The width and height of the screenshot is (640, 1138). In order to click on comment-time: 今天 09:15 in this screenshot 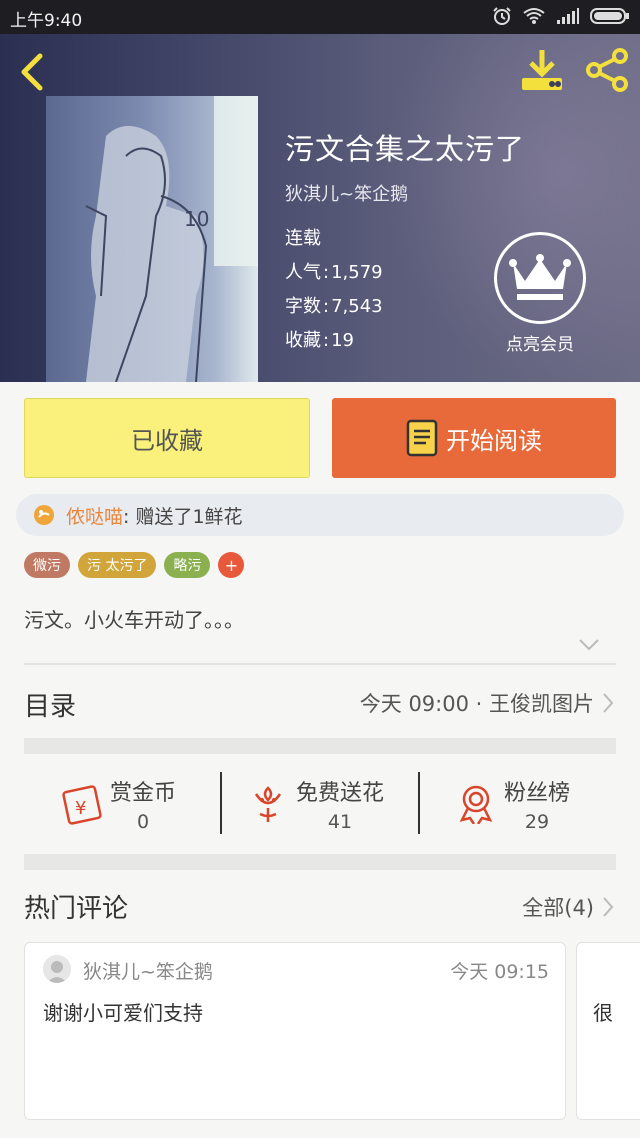, I will do `click(499, 972)`.